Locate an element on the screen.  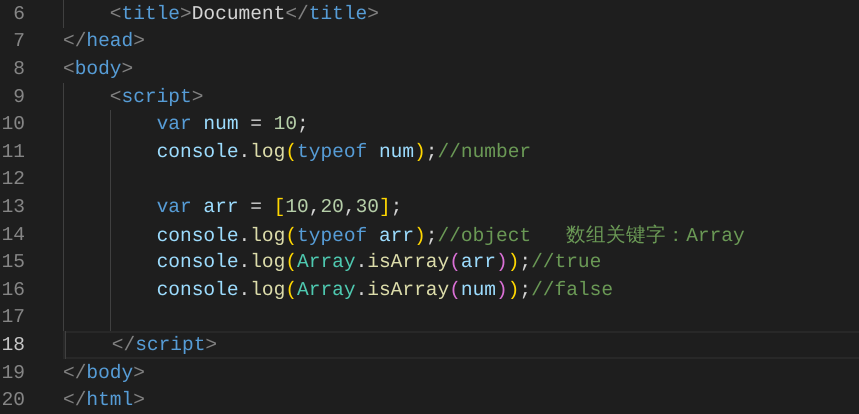
line-number: 12 is located at coordinates (12, 179).